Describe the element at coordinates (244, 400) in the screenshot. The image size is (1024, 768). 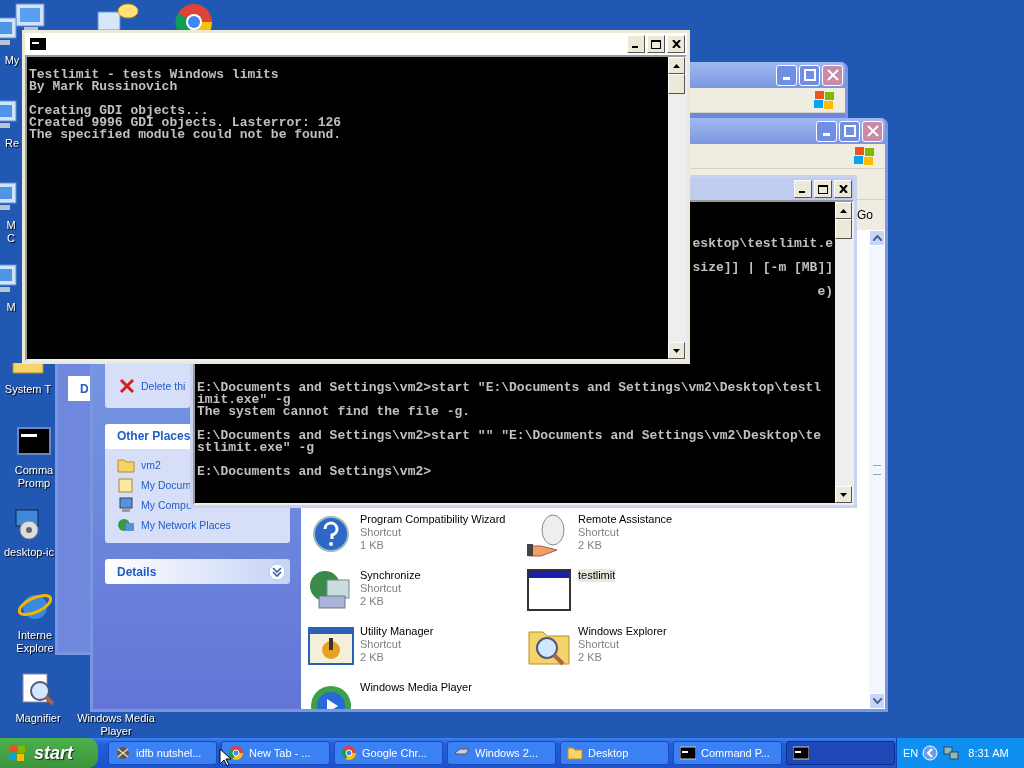
I see `console-line: imit.exe" -g` at that location.